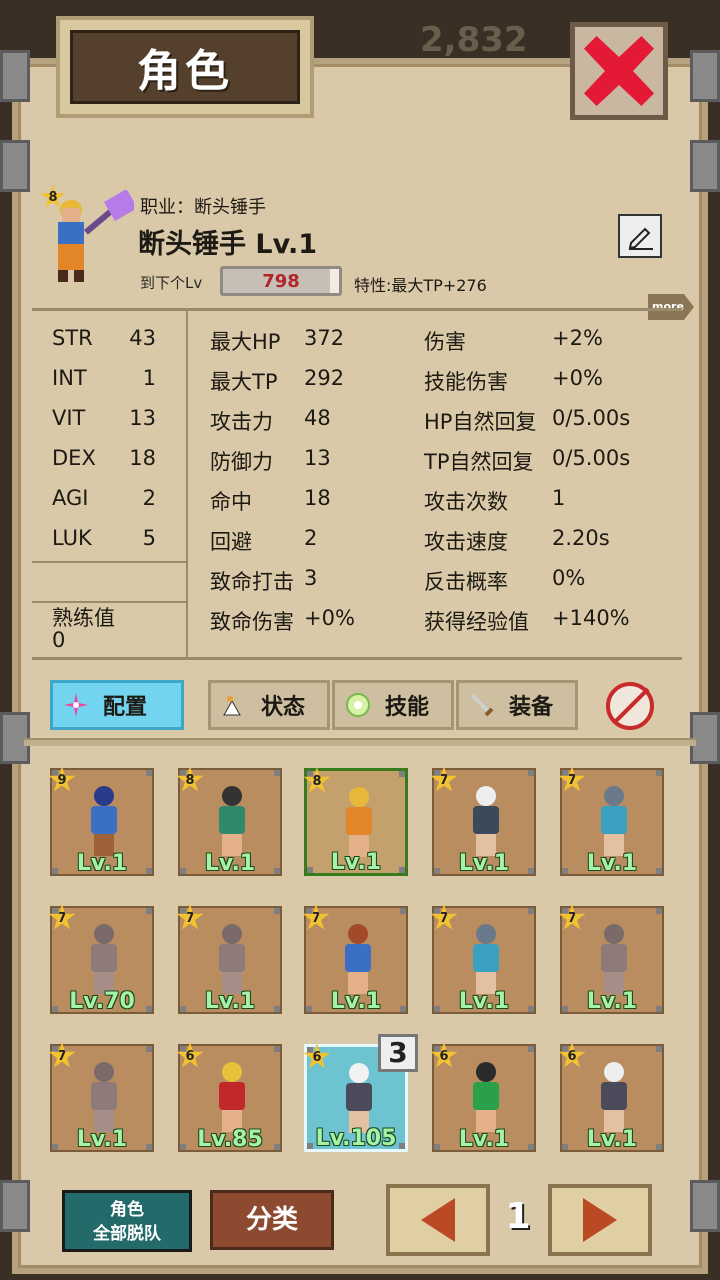 The width and height of the screenshot is (720, 1280). I want to click on stat-value: +0%, so click(577, 378).